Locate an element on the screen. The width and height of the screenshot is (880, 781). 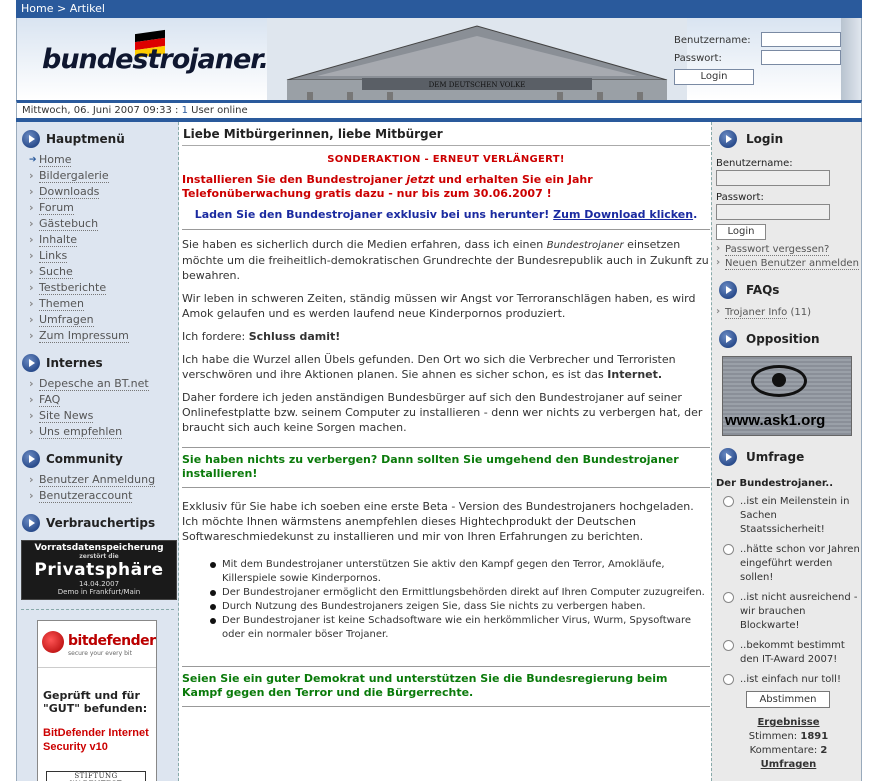
breadcrumb-home-link: Home is located at coordinates (37, 8).